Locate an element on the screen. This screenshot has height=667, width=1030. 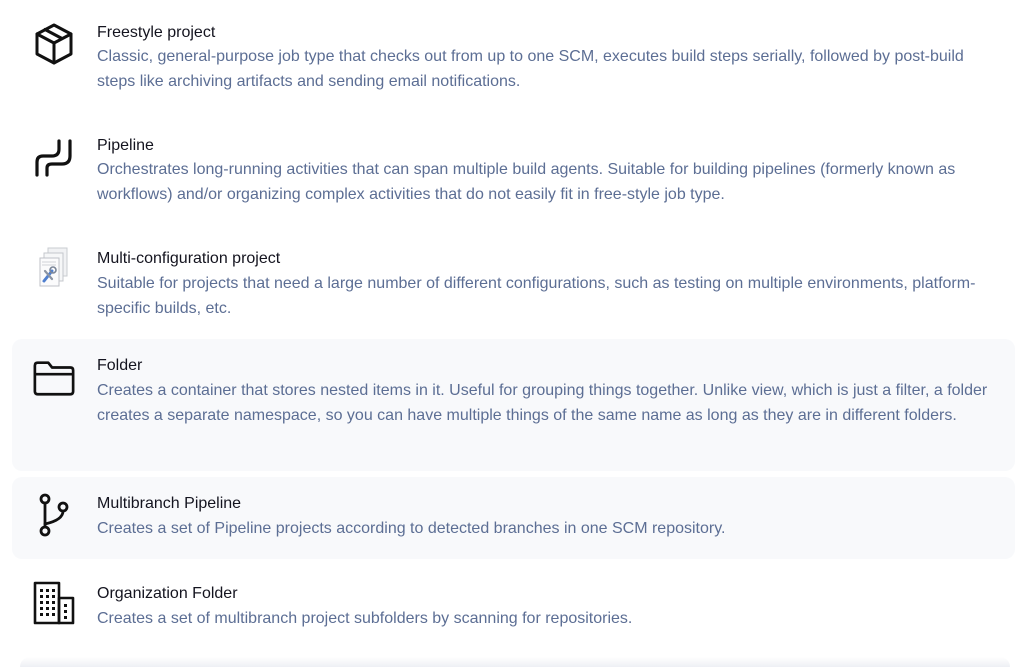
building-icon is located at coordinates (54, 603).